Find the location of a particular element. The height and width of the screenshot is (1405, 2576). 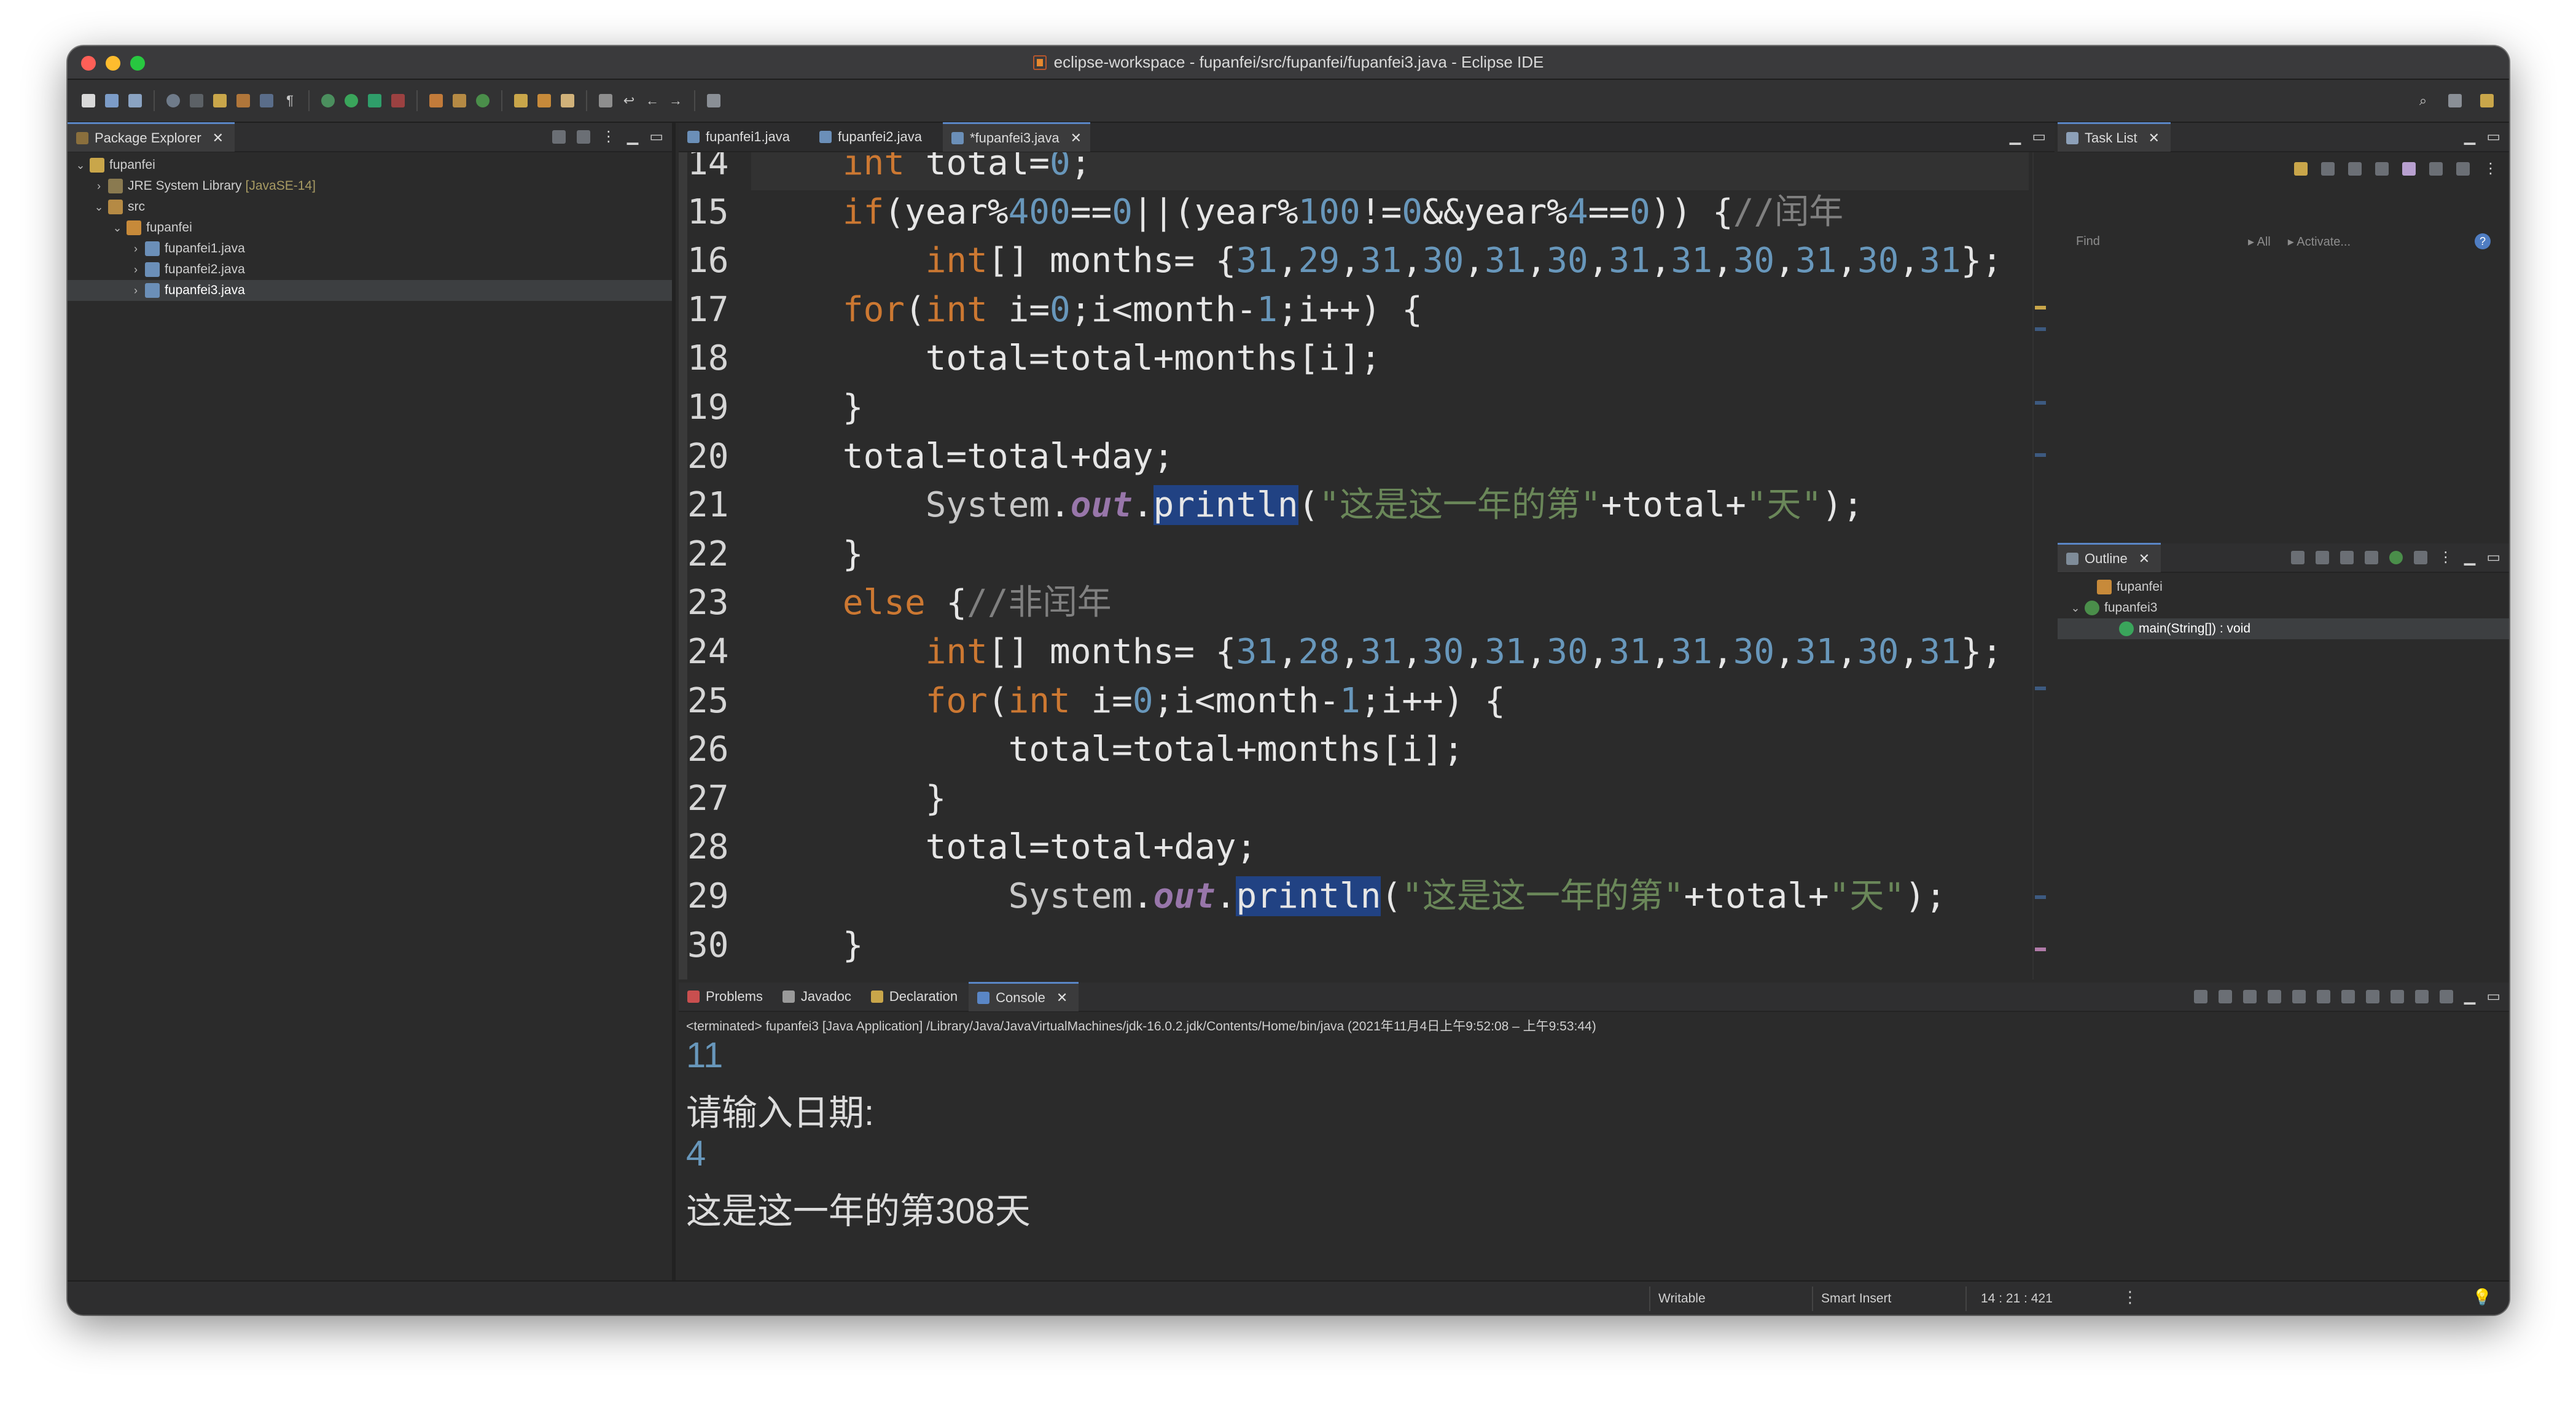

new-package-icon is located at coordinates (459, 101).